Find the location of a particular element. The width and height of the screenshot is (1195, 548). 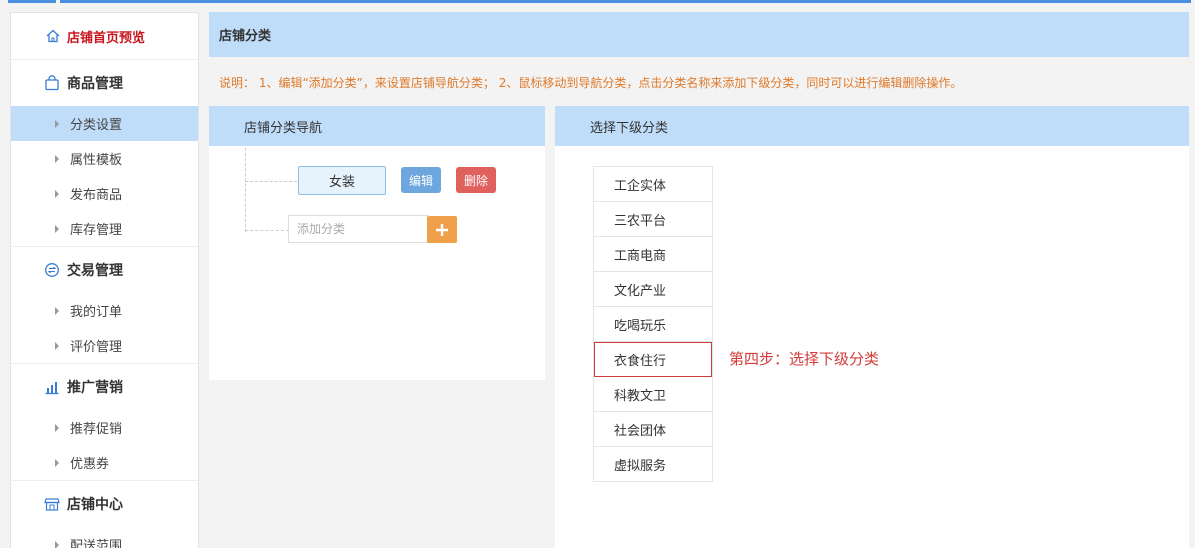

sidebar-item-delivery-range: 配送范围 is located at coordinates (104, 537).